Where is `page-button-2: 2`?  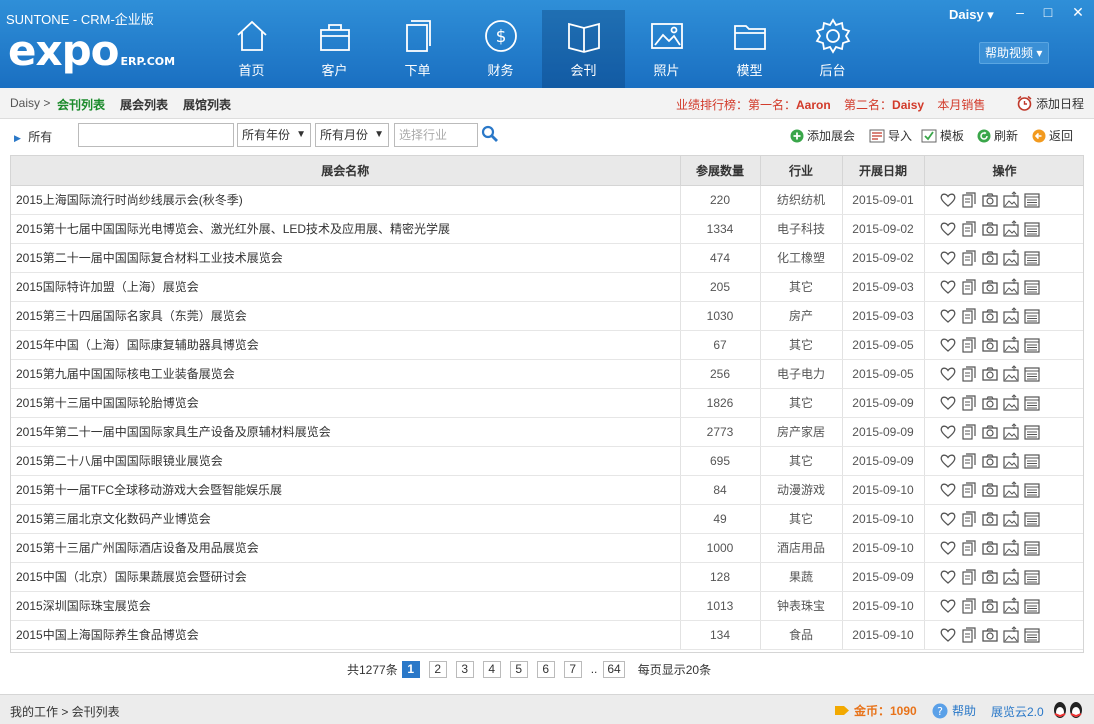
page-button-2: 2 is located at coordinates (437, 669).